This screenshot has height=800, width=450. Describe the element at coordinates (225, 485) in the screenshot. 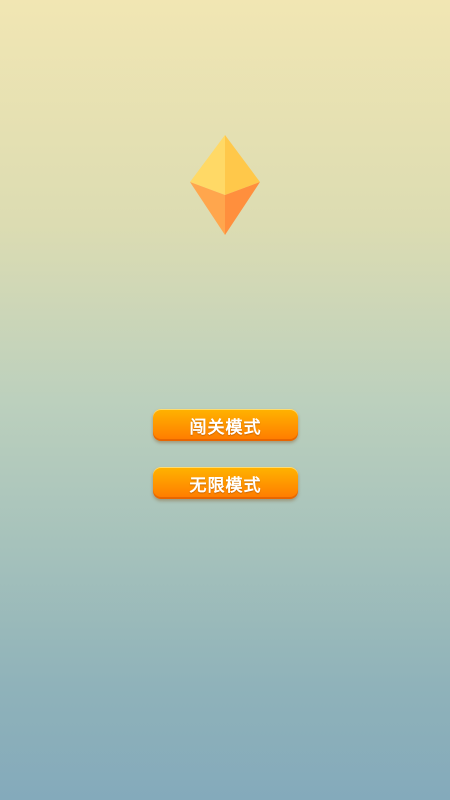

I see `endless-mode-label: 无限模式` at that location.